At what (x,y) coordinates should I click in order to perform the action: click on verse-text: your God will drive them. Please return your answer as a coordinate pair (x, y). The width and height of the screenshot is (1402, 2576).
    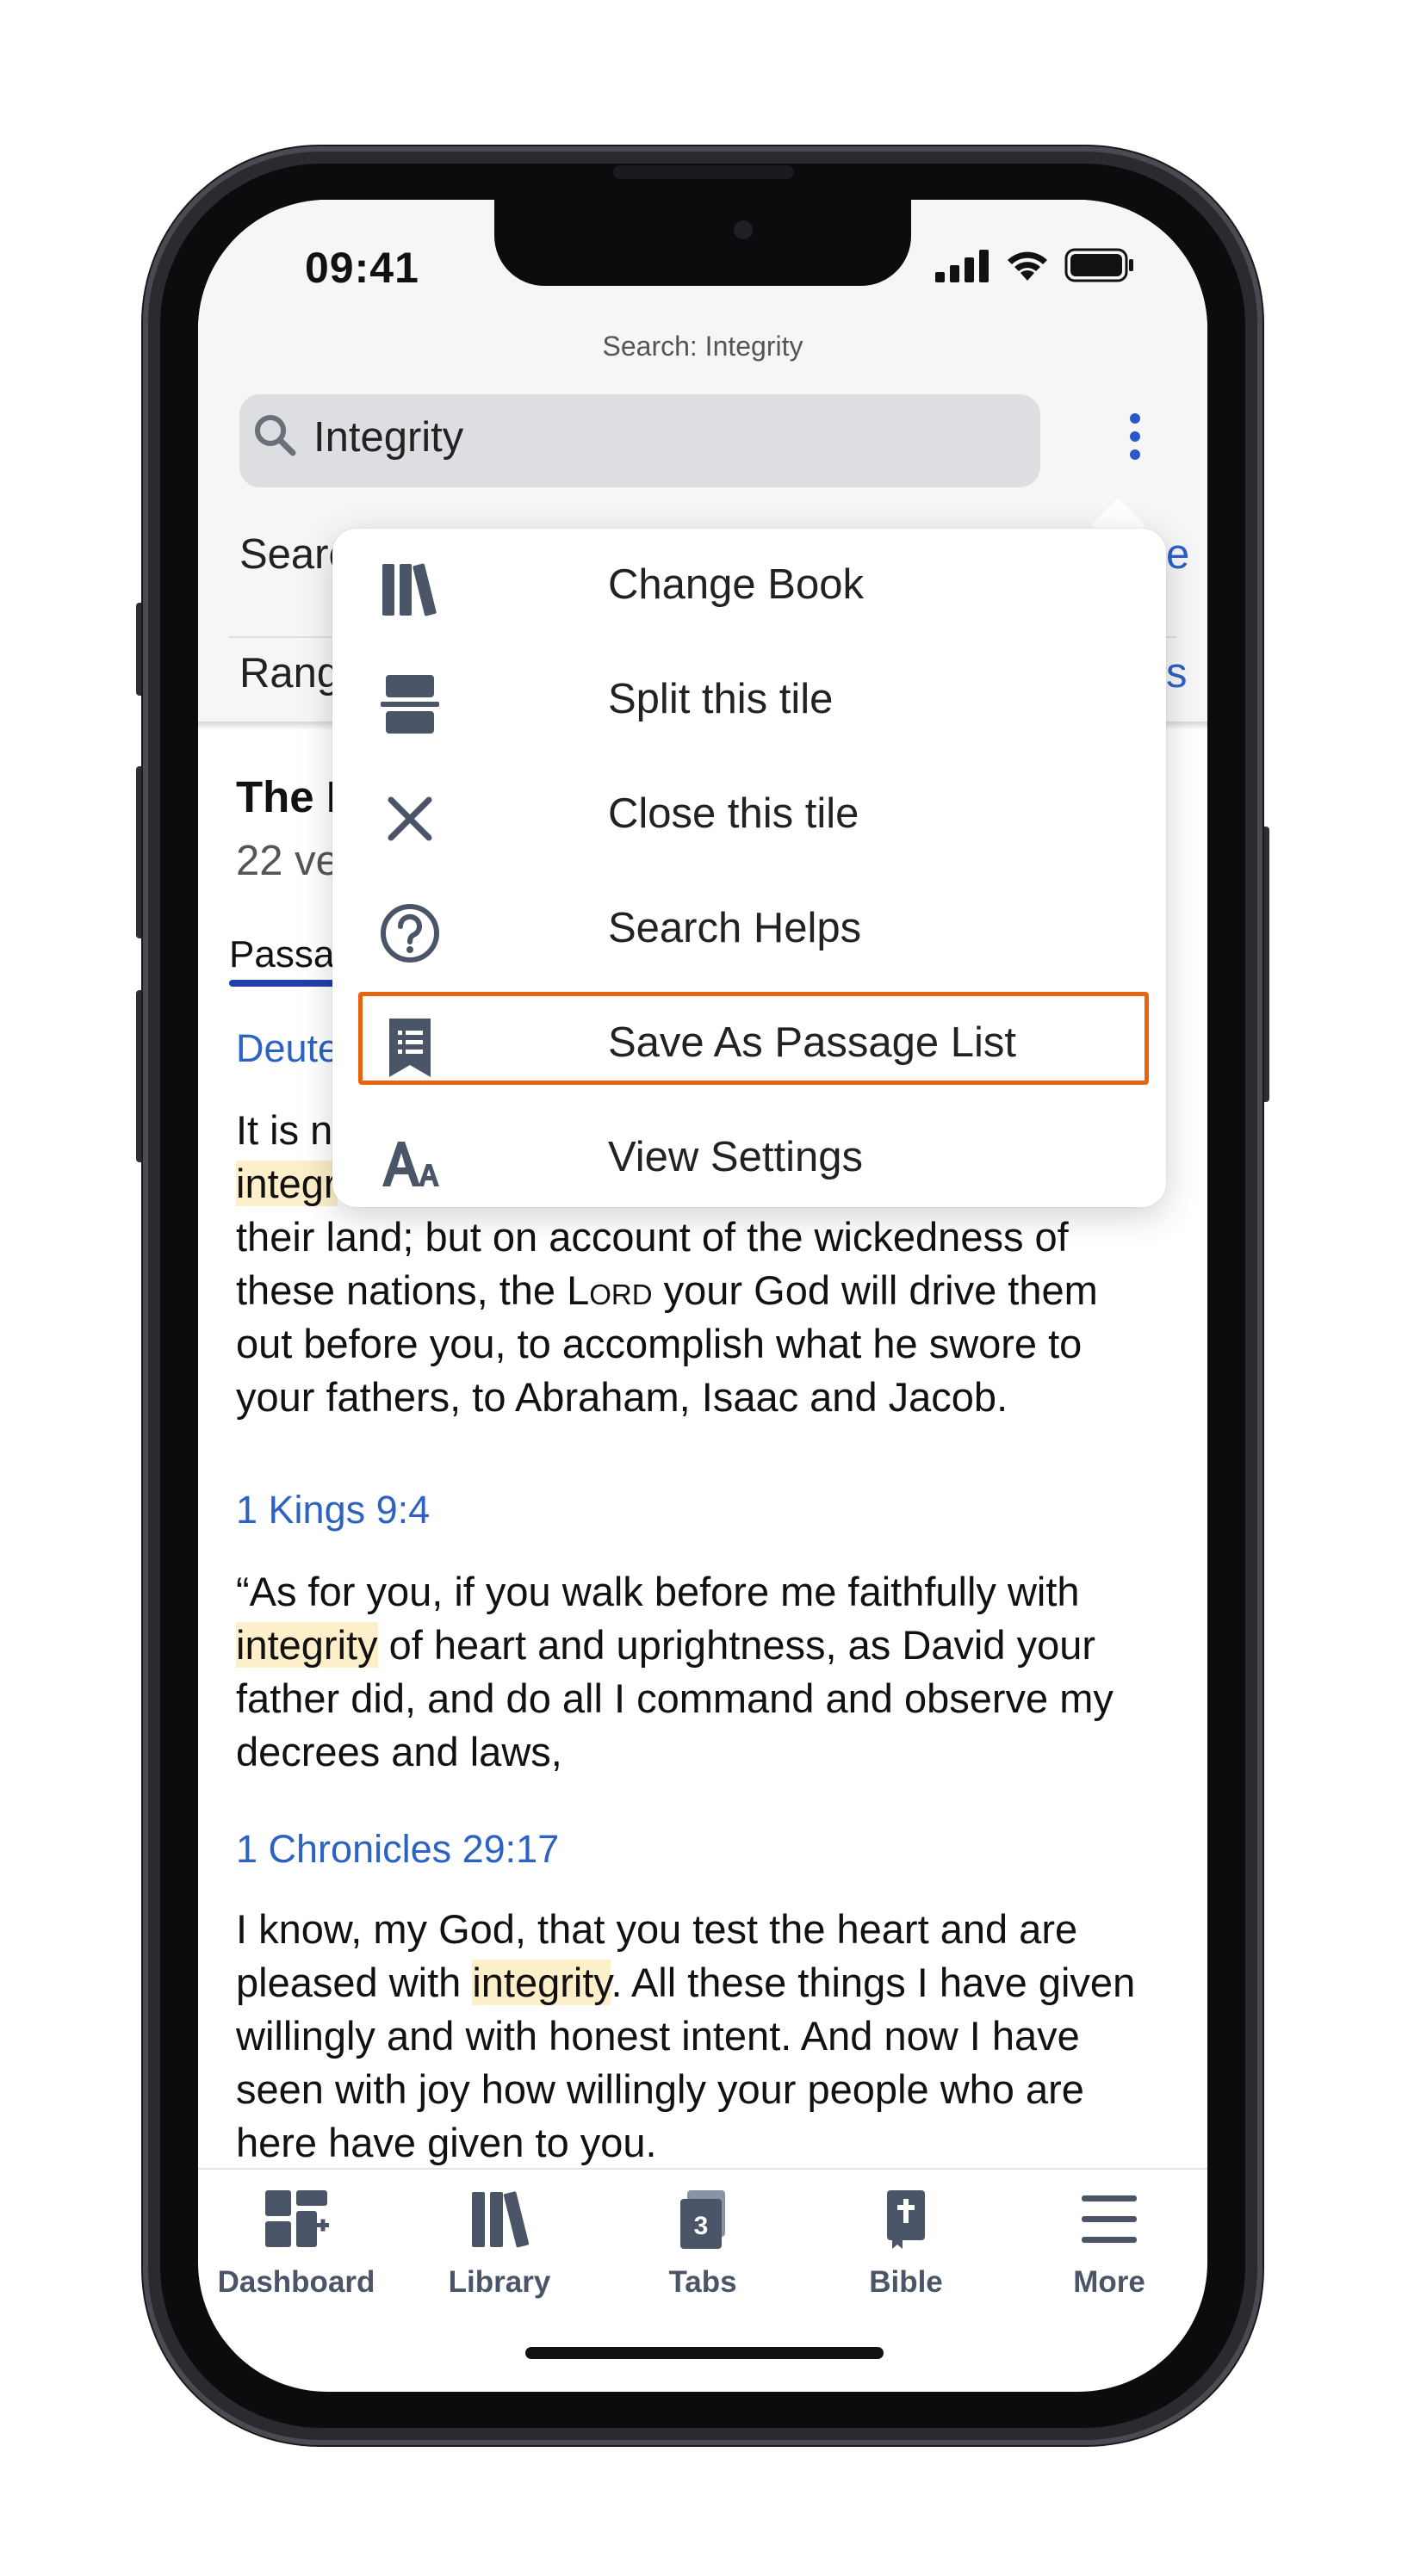
    Looking at the image, I should click on (881, 1290).